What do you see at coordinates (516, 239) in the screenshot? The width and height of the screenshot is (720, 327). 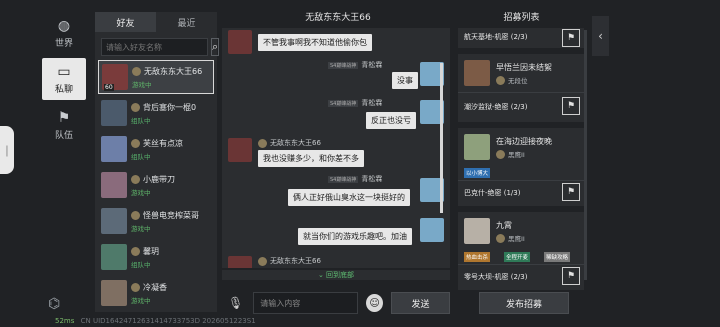 I see `rank-text: 黑鹰II` at bounding box center [516, 239].